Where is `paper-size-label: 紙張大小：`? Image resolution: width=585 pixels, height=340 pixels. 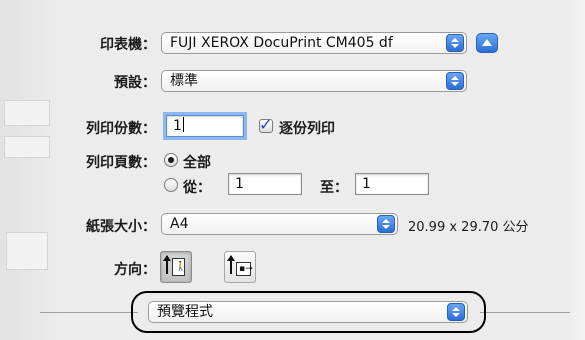
paper-size-label: 紙張大小： is located at coordinates (121, 227).